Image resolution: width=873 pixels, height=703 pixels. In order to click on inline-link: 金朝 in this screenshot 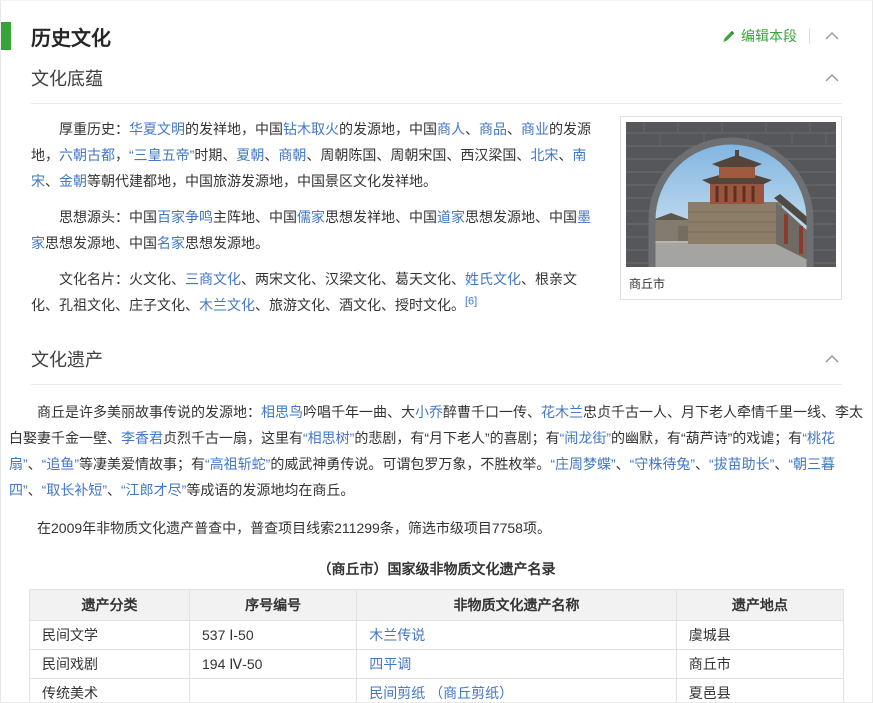, I will do `click(73, 181)`.